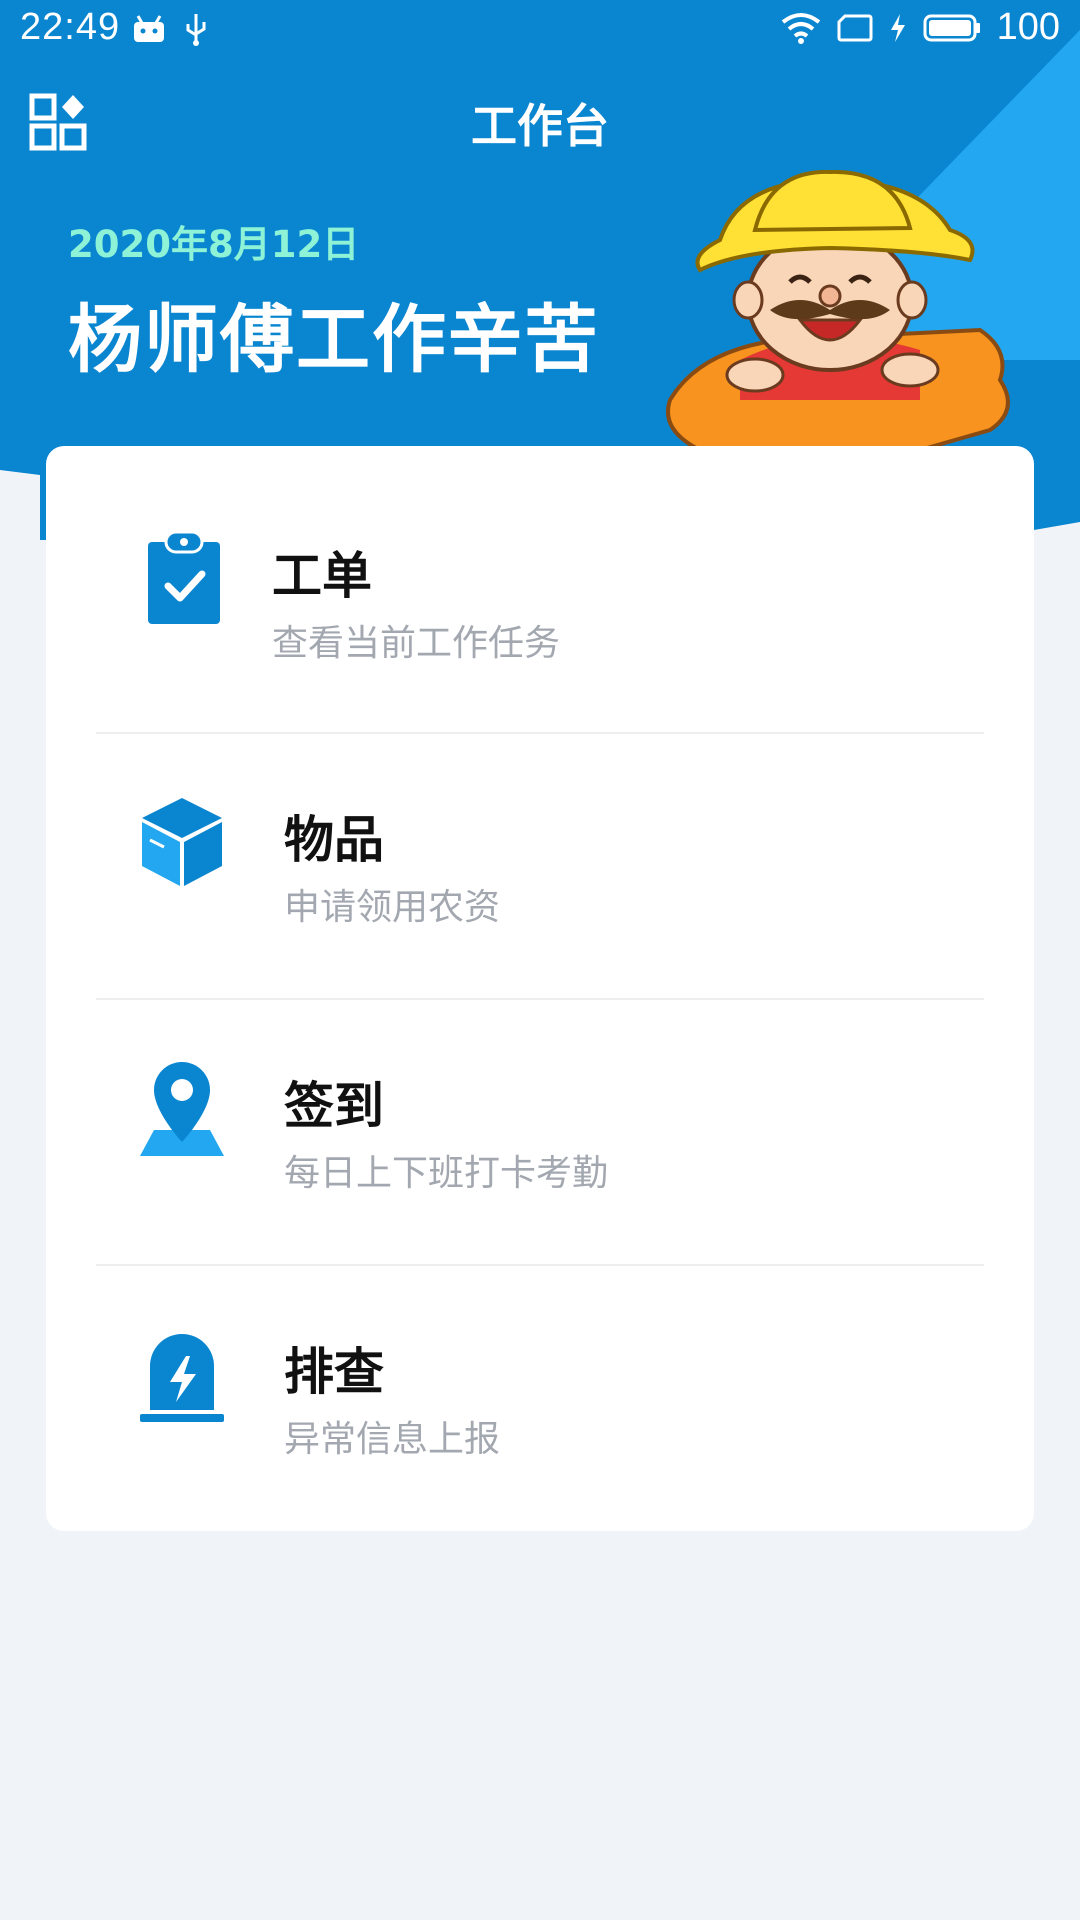 This screenshot has height=1920, width=1080. I want to click on alarm-light-icon, so click(182, 1378).